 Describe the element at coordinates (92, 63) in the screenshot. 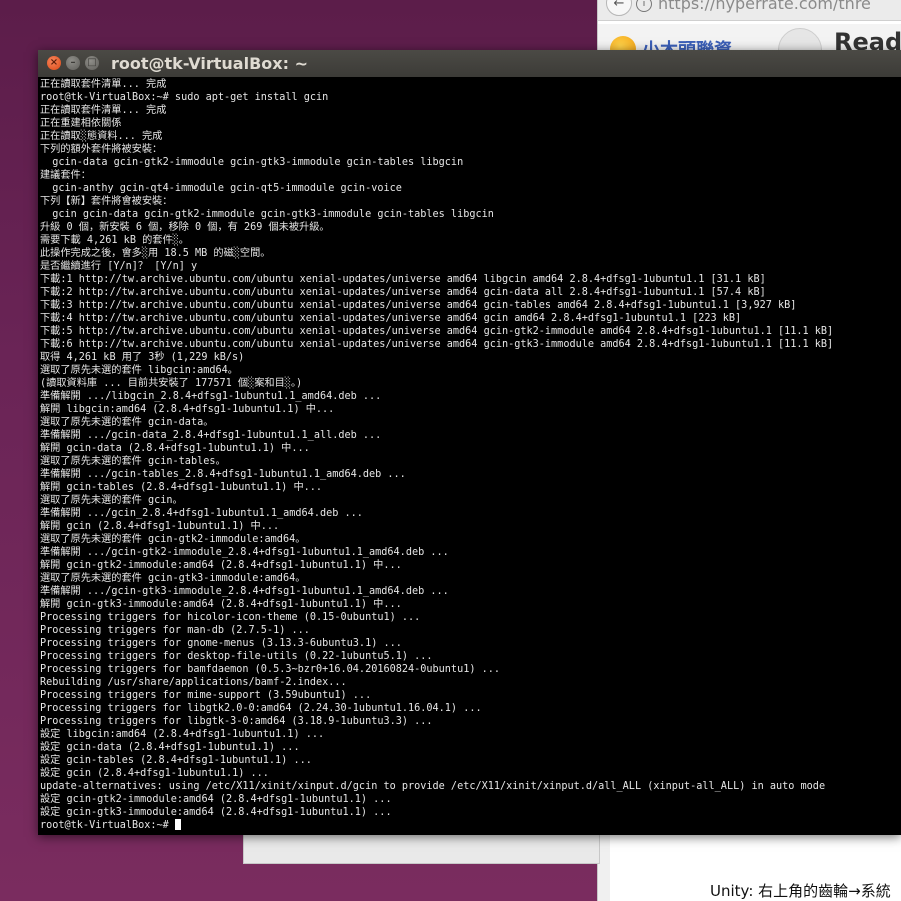

I see `maximize-icon: □` at that location.